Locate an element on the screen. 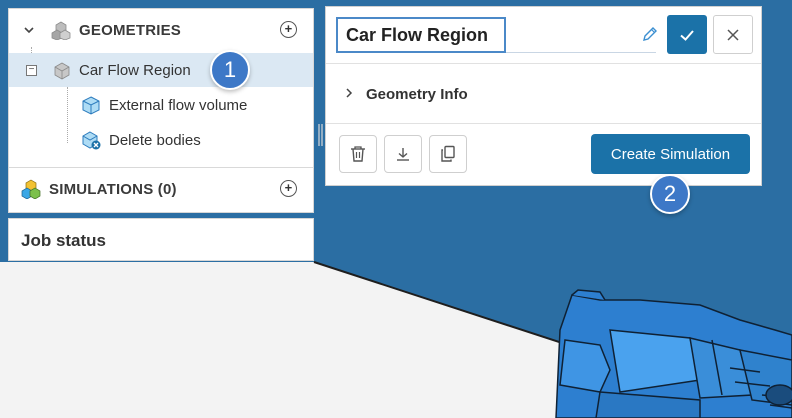  step-badge-2: 2 is located at coordinates (670, 194).